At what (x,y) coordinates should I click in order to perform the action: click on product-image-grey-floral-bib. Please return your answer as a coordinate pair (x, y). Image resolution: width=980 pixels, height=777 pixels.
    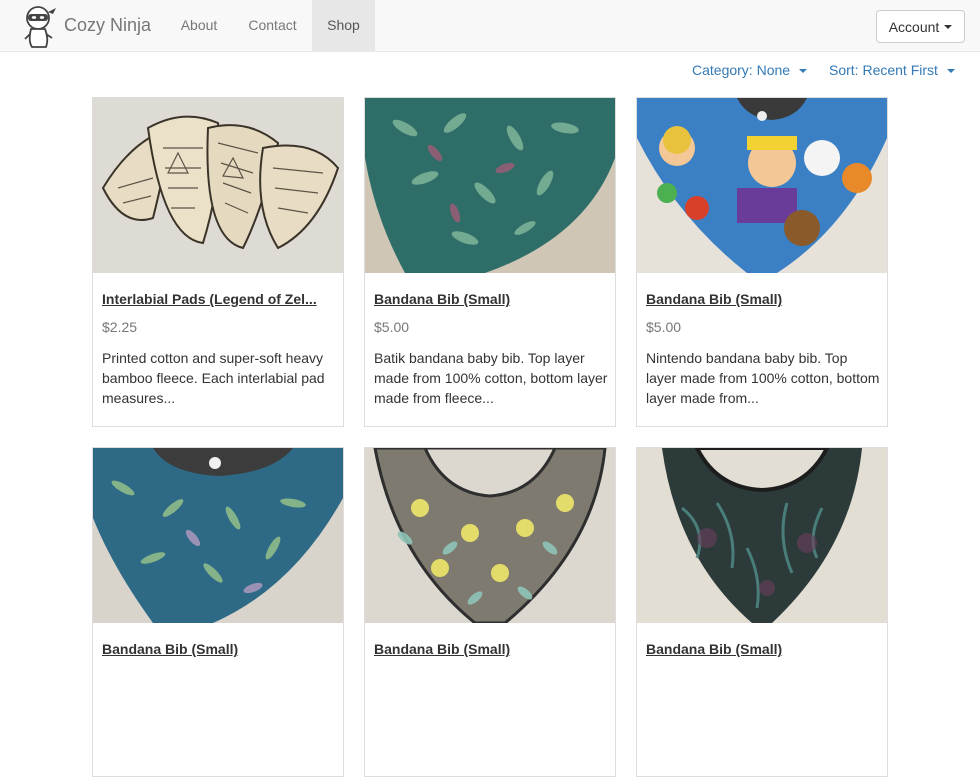
    Looking at the image, I should click on (490, 535).